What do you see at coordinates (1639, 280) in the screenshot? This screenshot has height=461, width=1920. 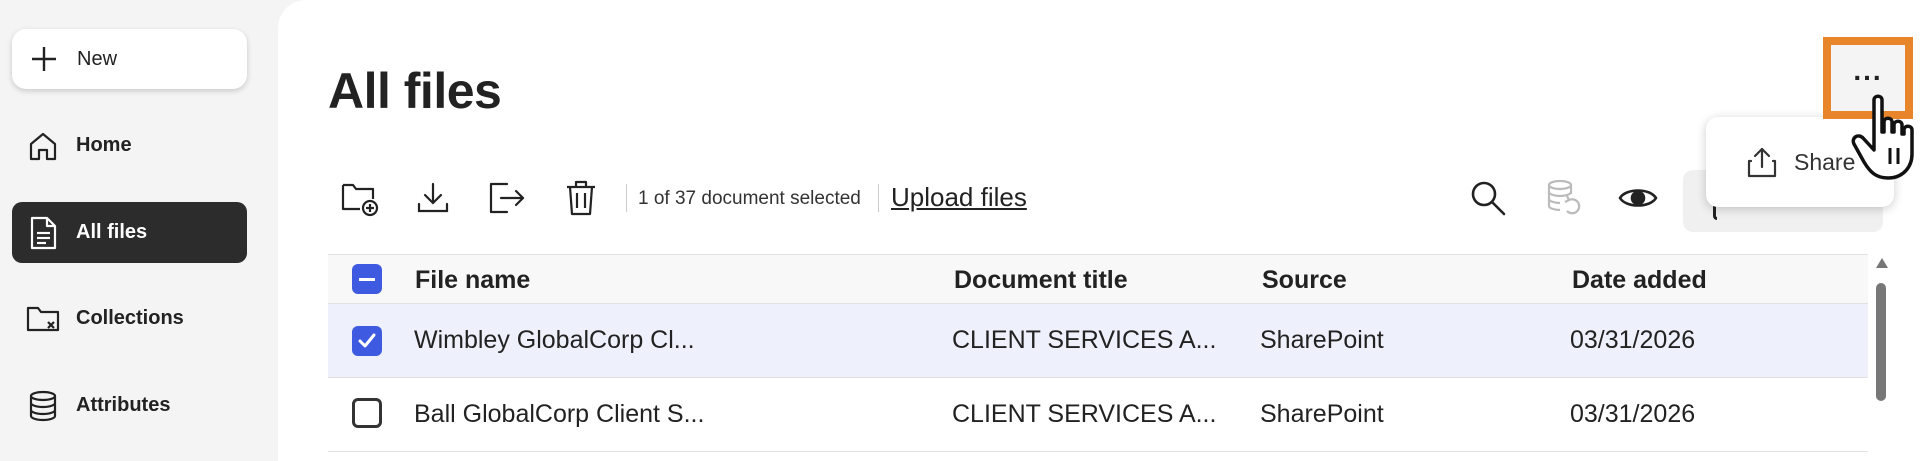 I see `column-header-date-added: Date added` at bounding box center [1639, 280].